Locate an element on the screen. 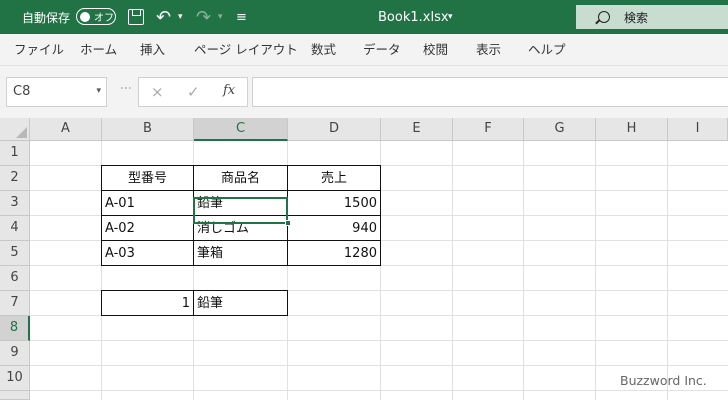 The image size is (728, 400). column-header-d: D is located at coordinates (334, 129).